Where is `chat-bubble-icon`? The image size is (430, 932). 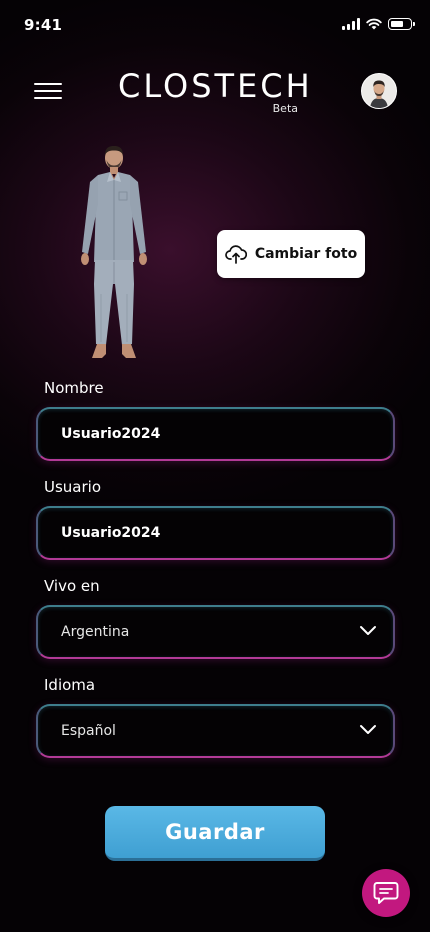 chat-bubble-icon is located at coordinates (386, 893).